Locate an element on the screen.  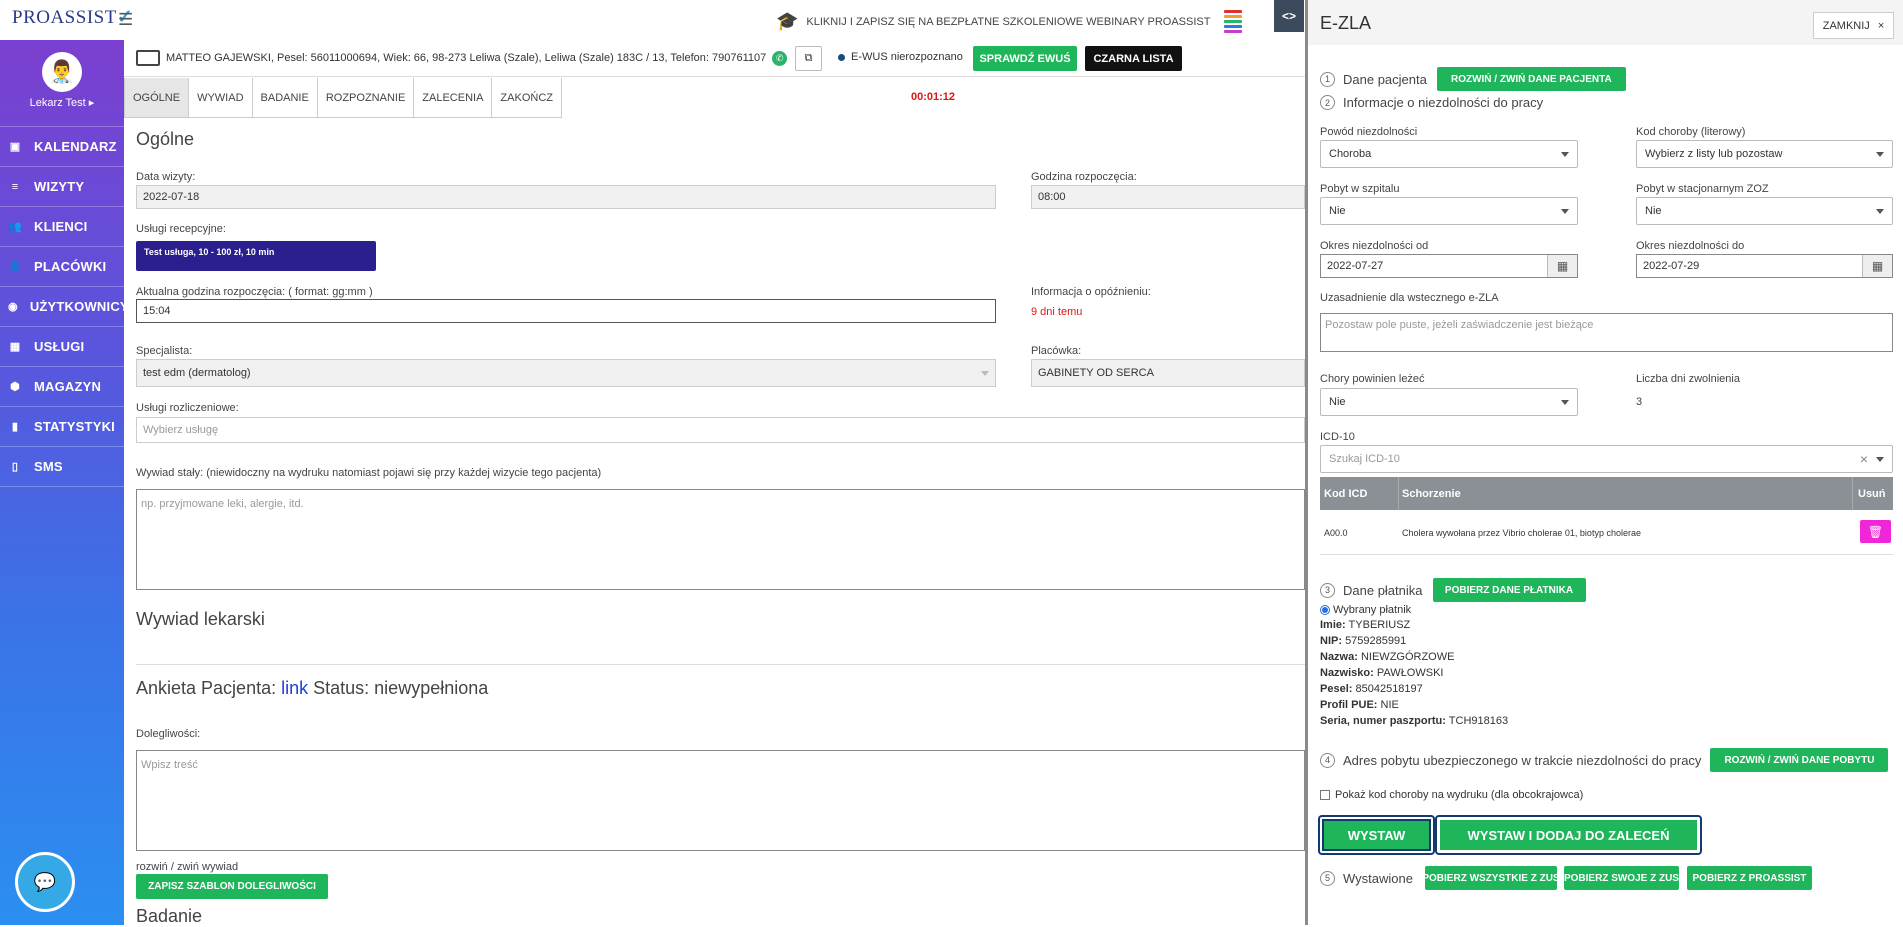
disease-code-select: Wybierz z listy lub pozostaw is located at coordinates (1764, 154).